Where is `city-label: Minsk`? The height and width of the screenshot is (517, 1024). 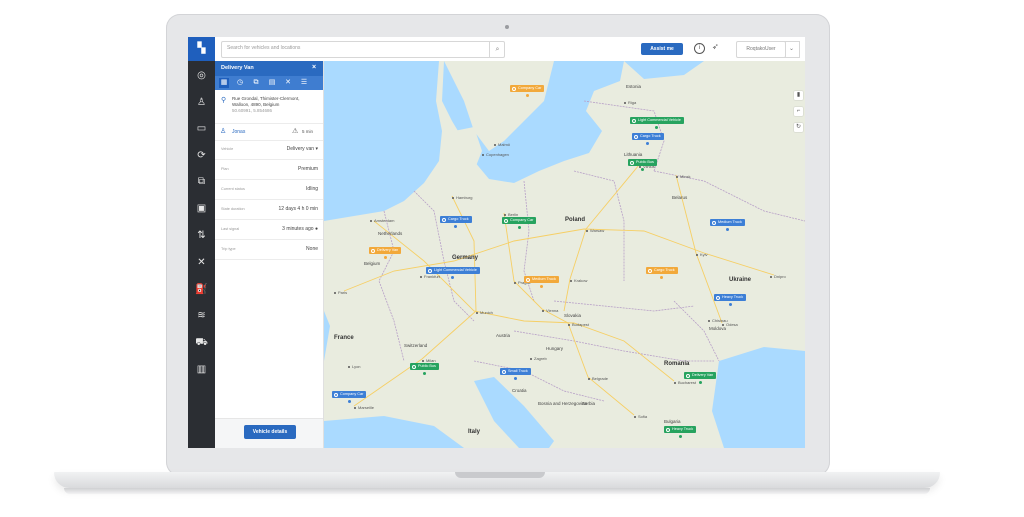
city-label: Minsk is located at coordinates (685, 176).